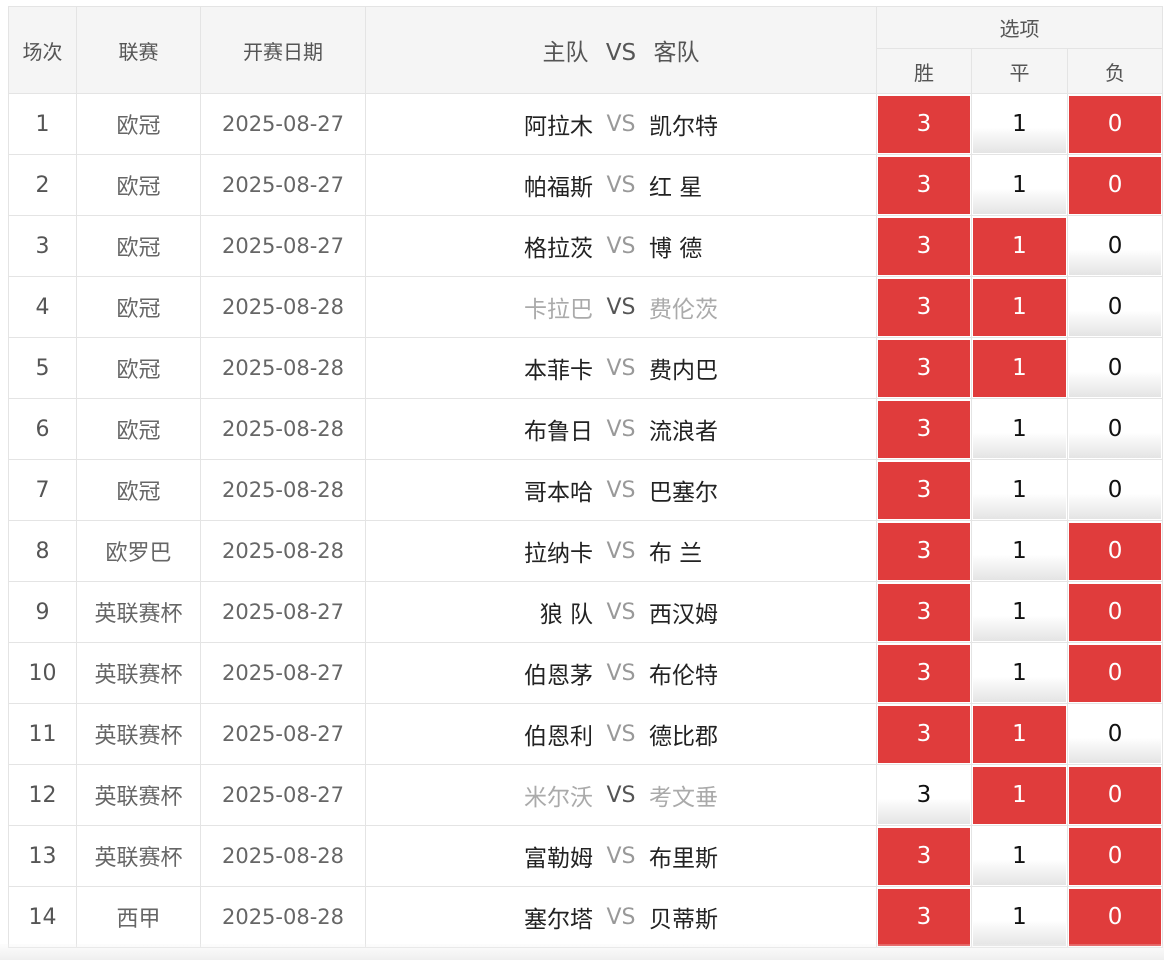  What do you see at coordinates (586, 368) in the screenshot?
I see `table-row: 5 欧冠 2025-08-28 本菲卡 VS 费内巴 3 1 0` at bounding box center [586, 368].